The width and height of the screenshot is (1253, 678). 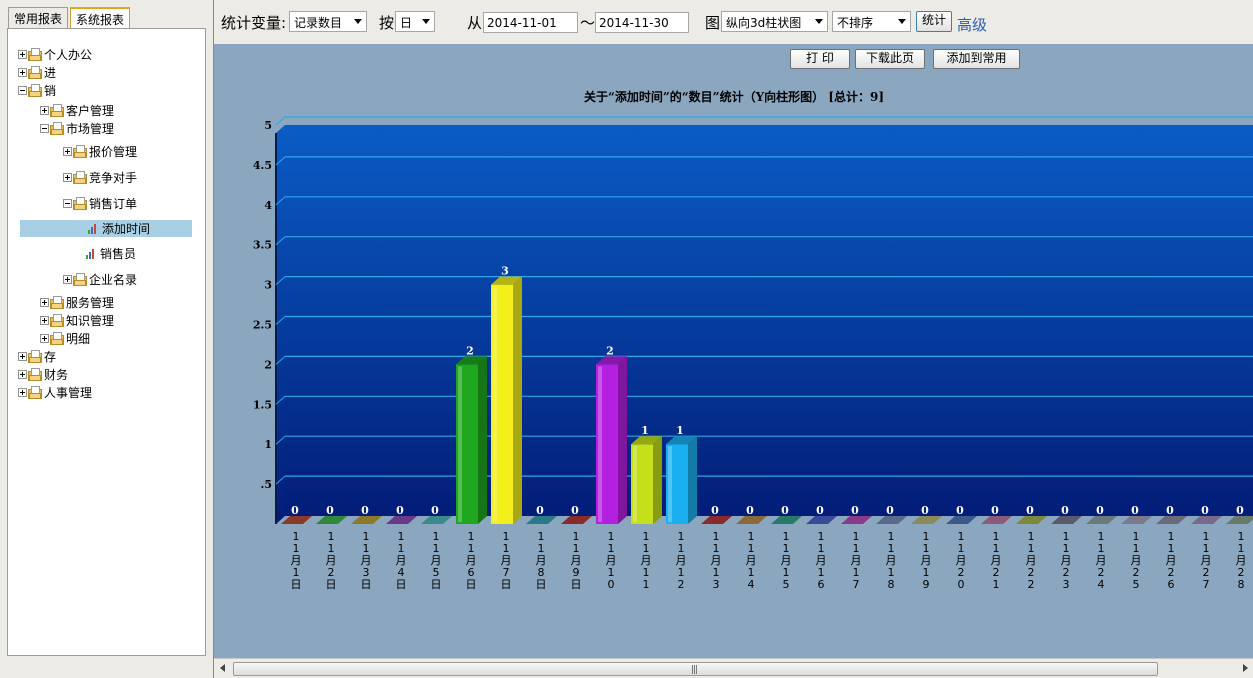 What do you see at coordinates (821, 560) in the screenshot?
I see `x-tick-label: 11月16日` at bounding box center [821, 560].